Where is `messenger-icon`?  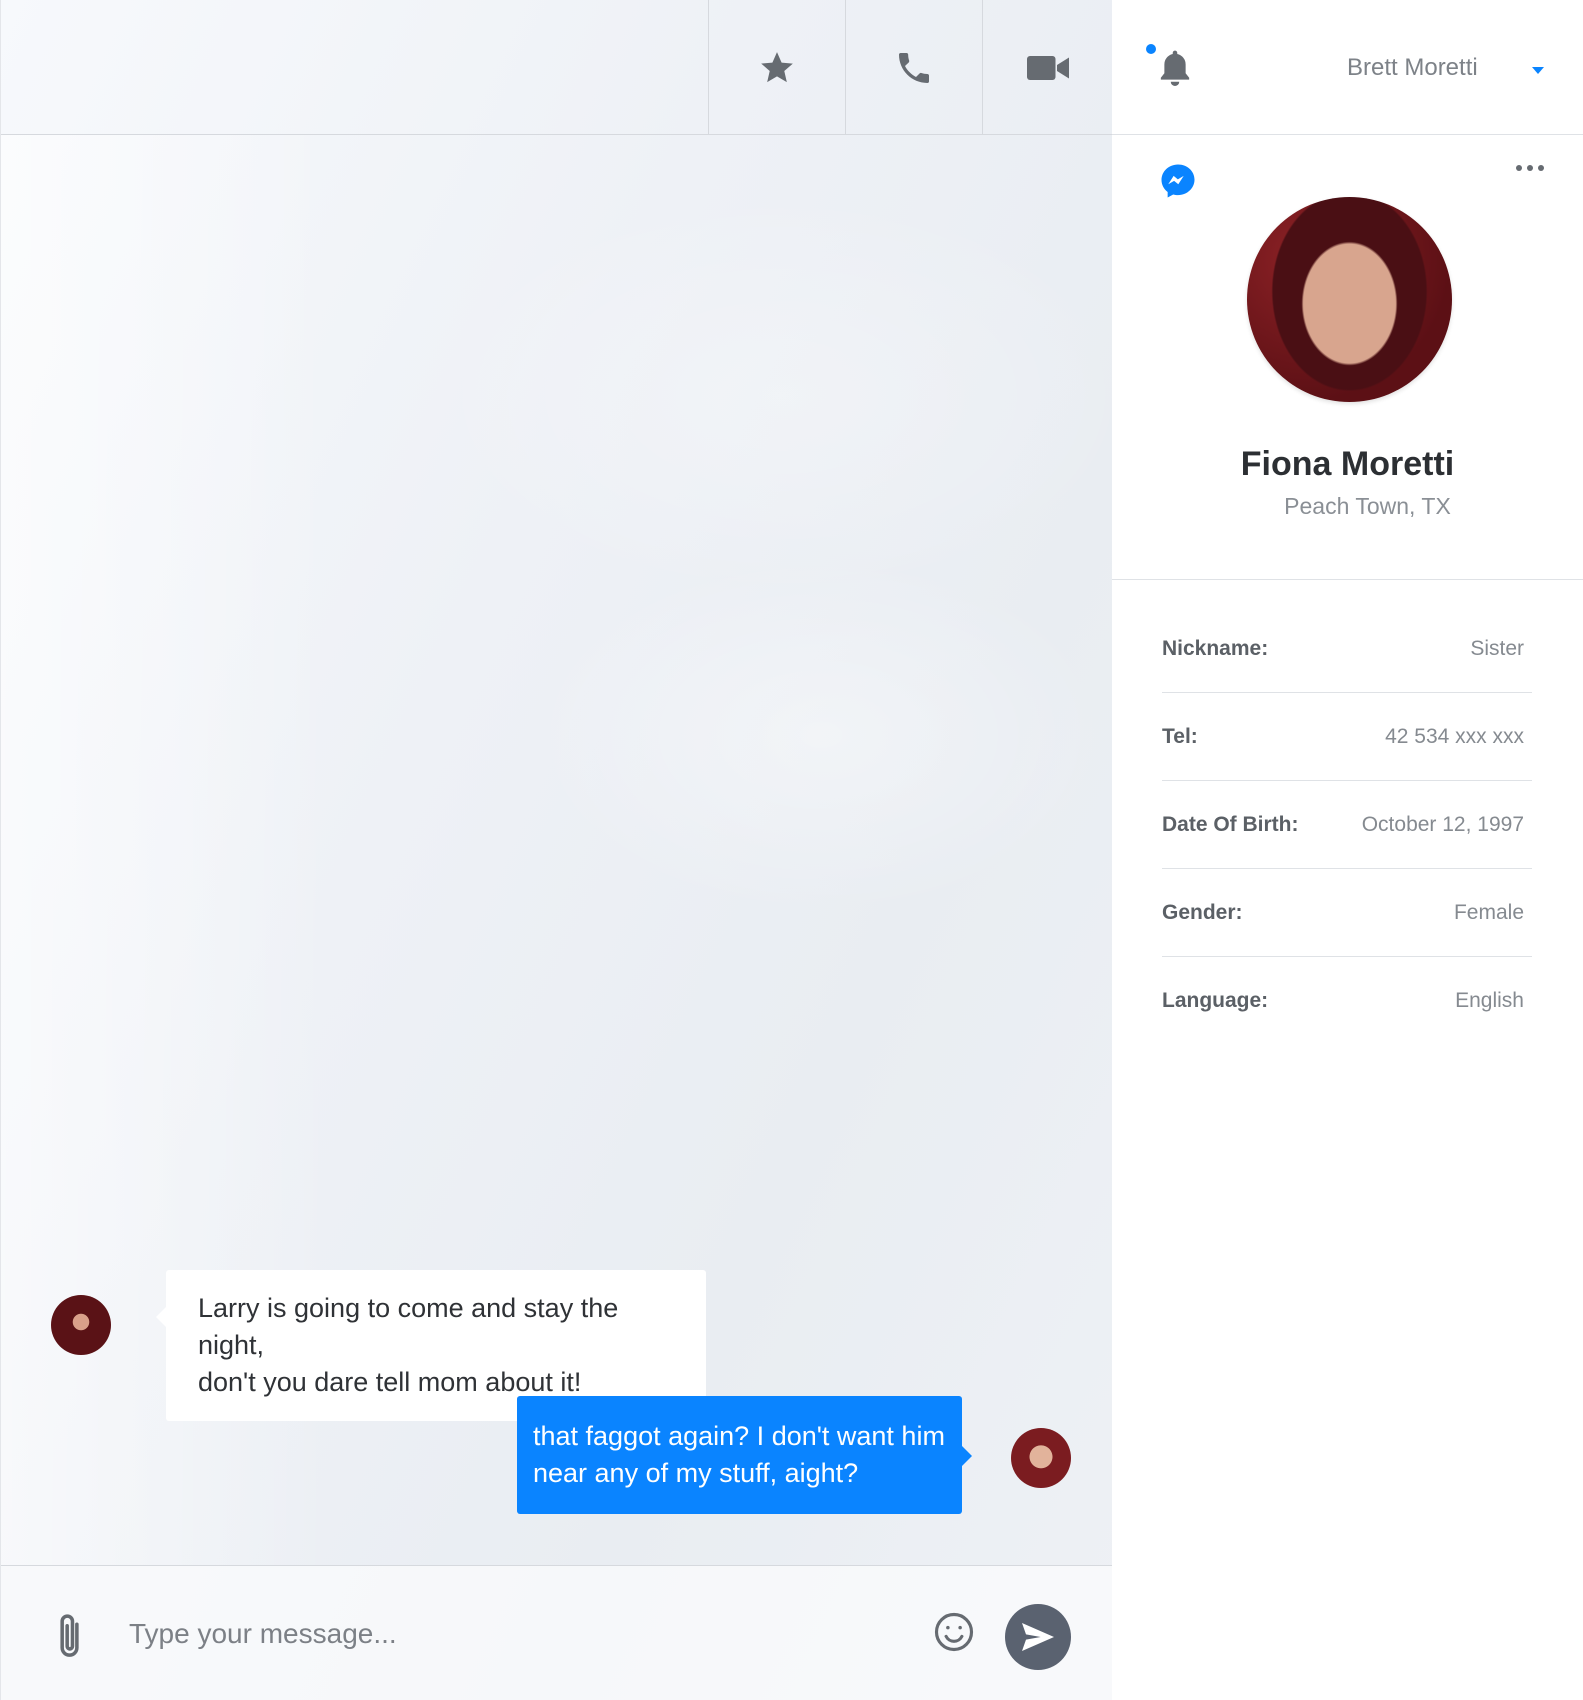 messenger-icon is located at coordinates (1178, 181).